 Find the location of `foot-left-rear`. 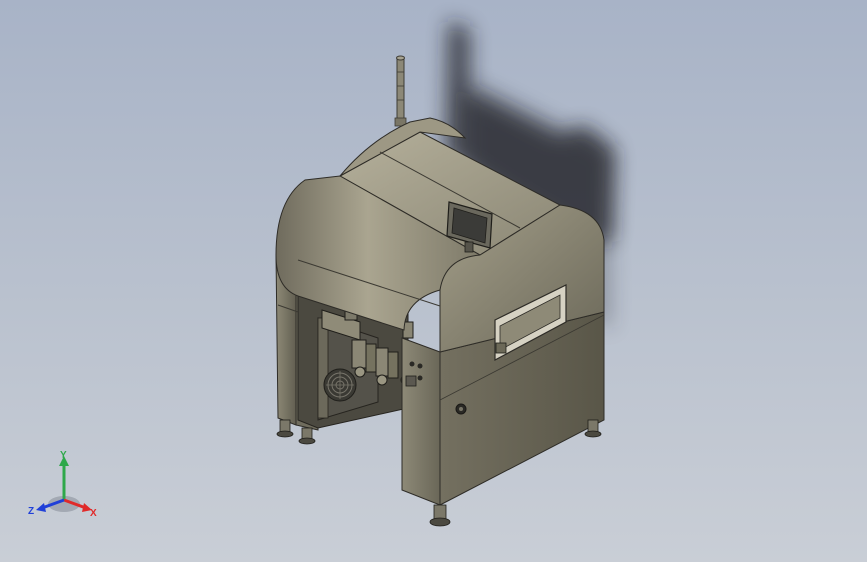

foot-left-rear is located at coordinates (307, 436).